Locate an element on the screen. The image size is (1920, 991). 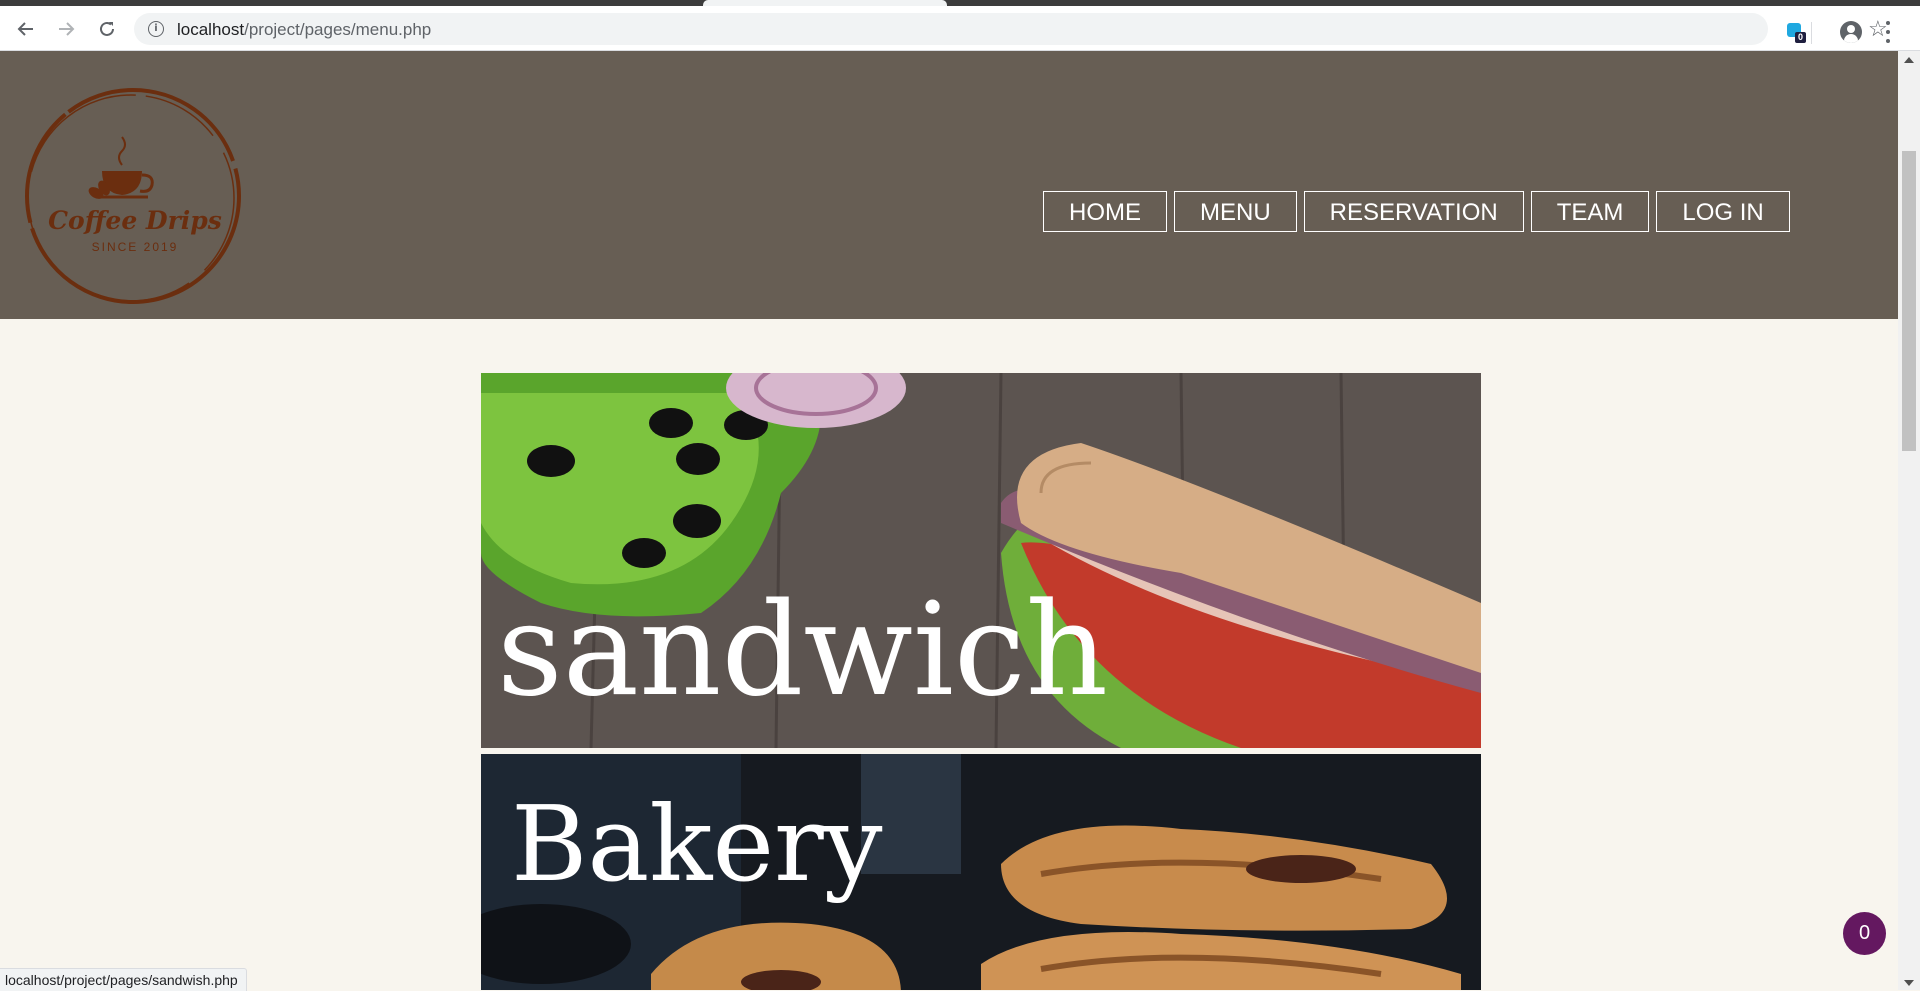
back-button is located at coordinates (26, 29).